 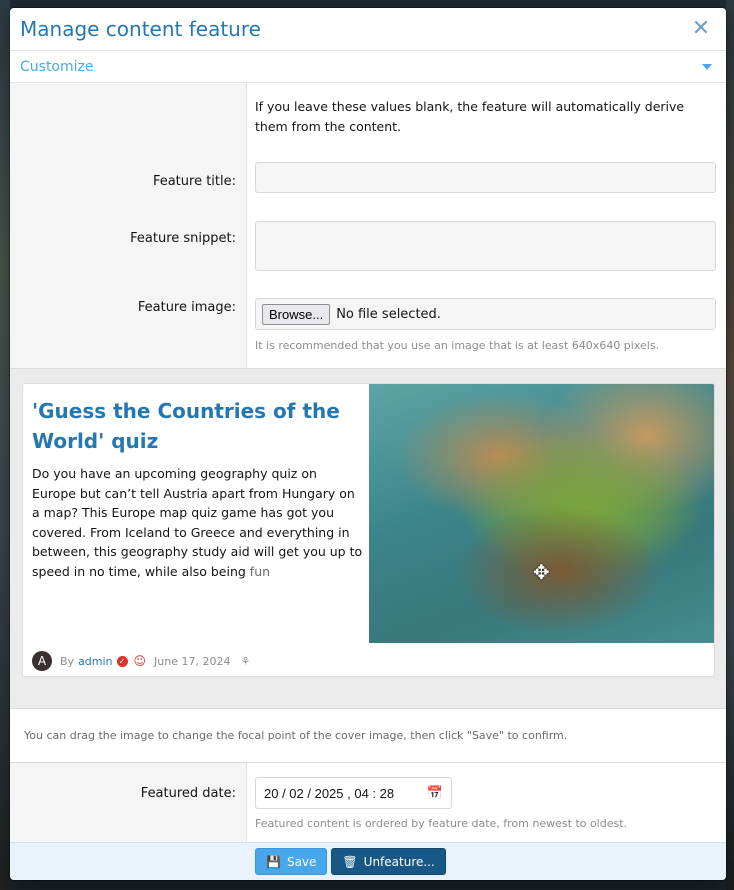 What do you see at coordinates (57, 66) in the screenshot?
I see `tab-label: Customize` at bounding box center [57, 66].